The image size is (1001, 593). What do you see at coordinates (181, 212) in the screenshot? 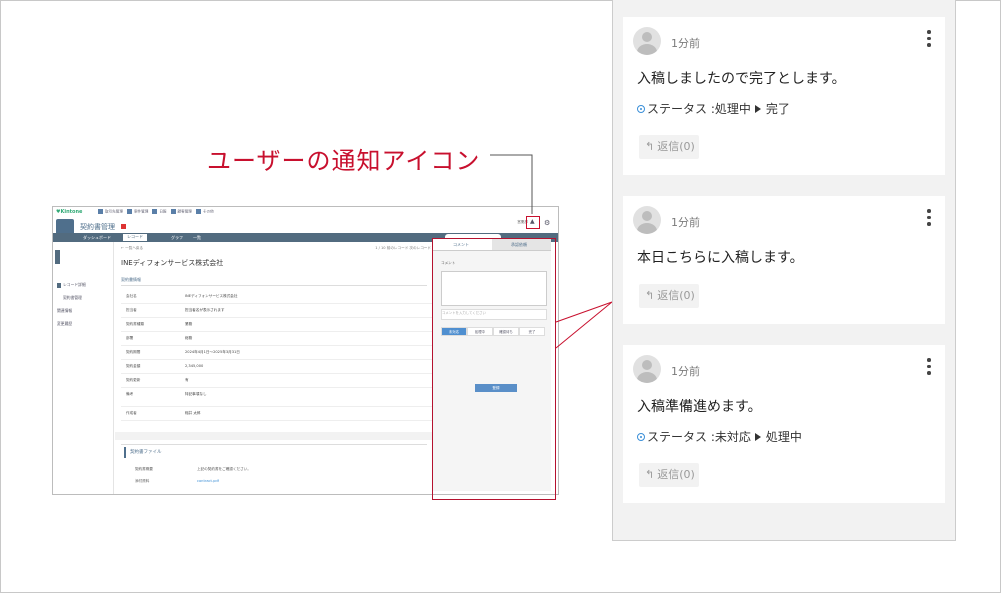
I see `top-link: 顧客管理` at bounding box center [181, 212].